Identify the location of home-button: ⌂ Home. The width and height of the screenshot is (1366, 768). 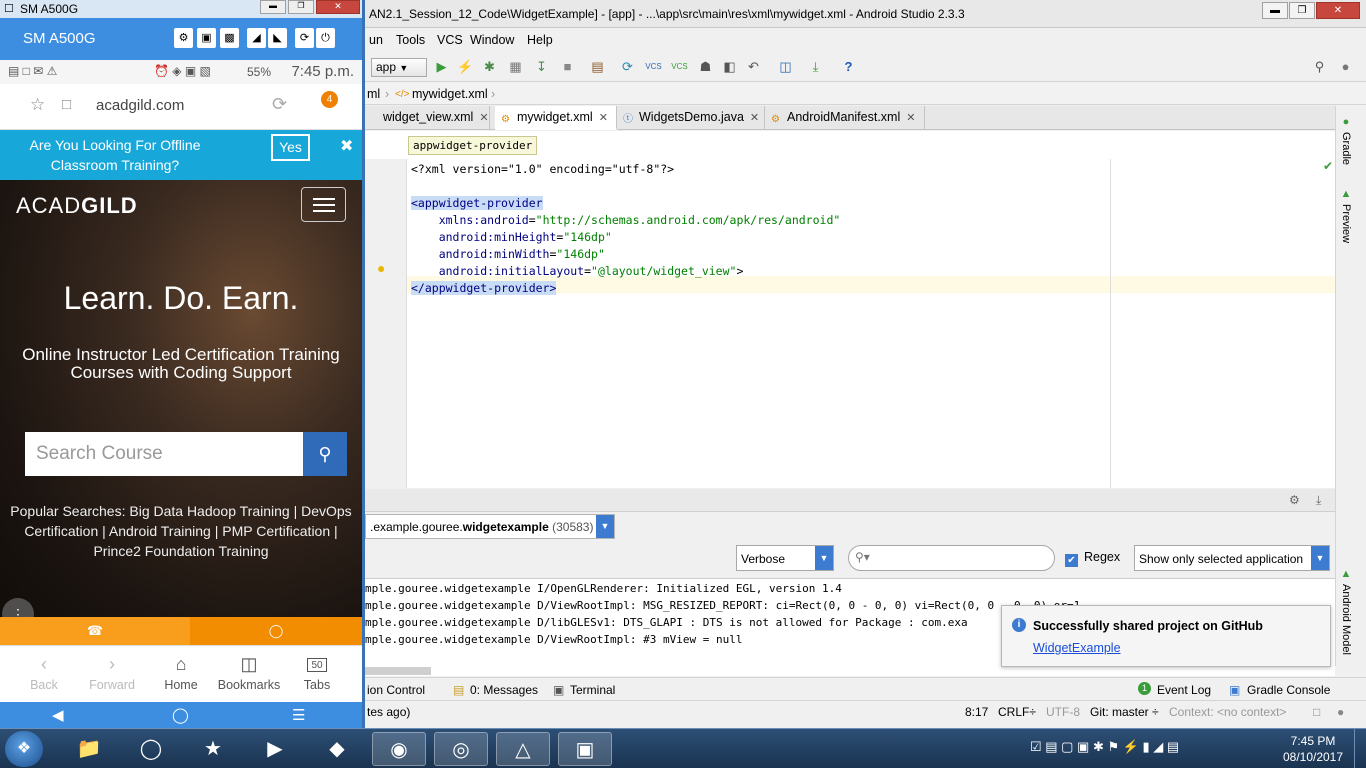
(181, 673).